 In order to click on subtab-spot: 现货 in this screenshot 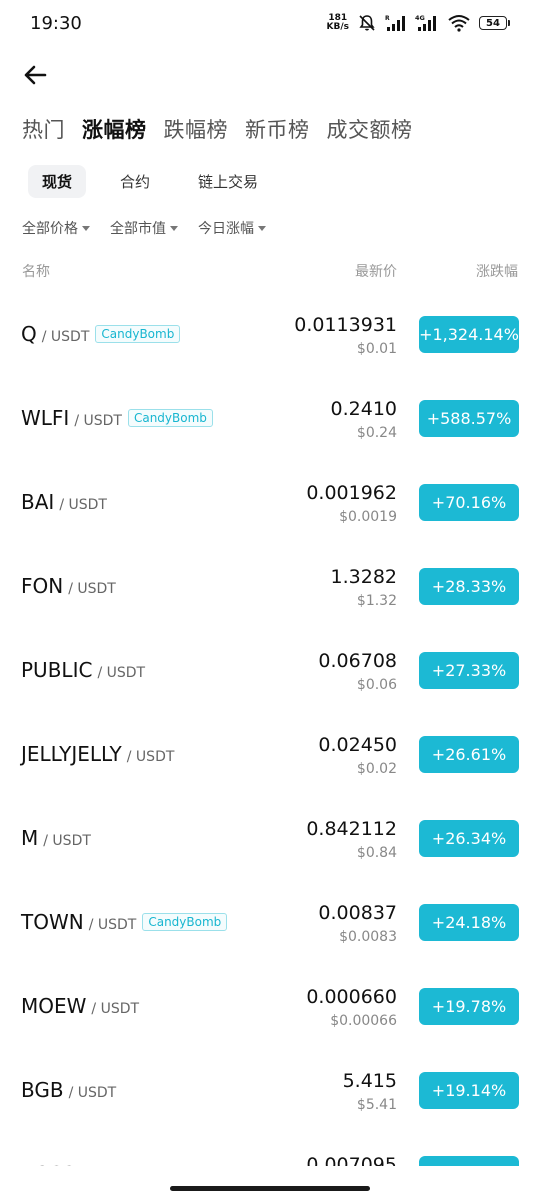, I will do `click(57, 181)`.